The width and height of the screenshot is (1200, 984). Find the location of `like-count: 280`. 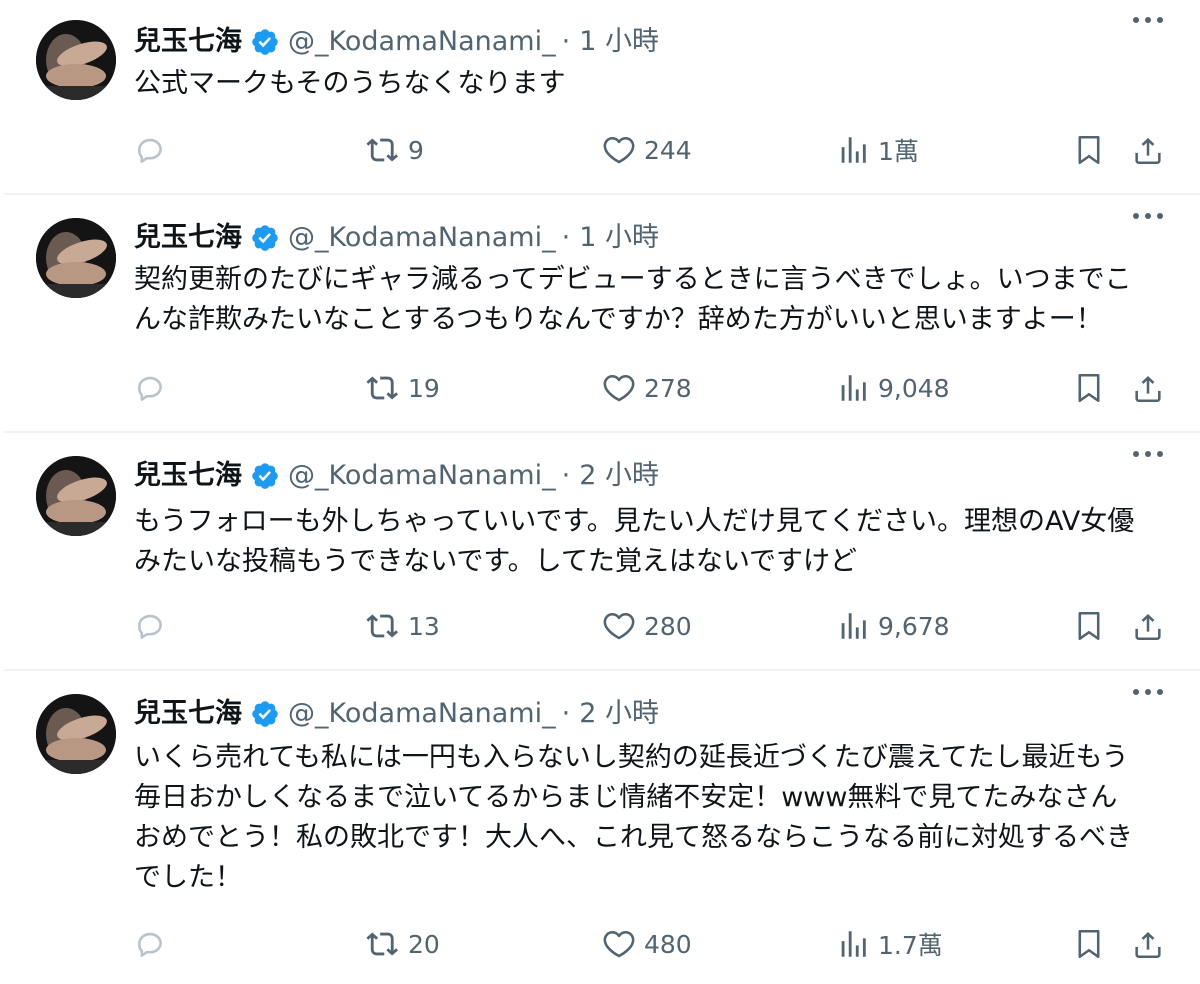

like-count: 280 is located at coordinates (668, 626).